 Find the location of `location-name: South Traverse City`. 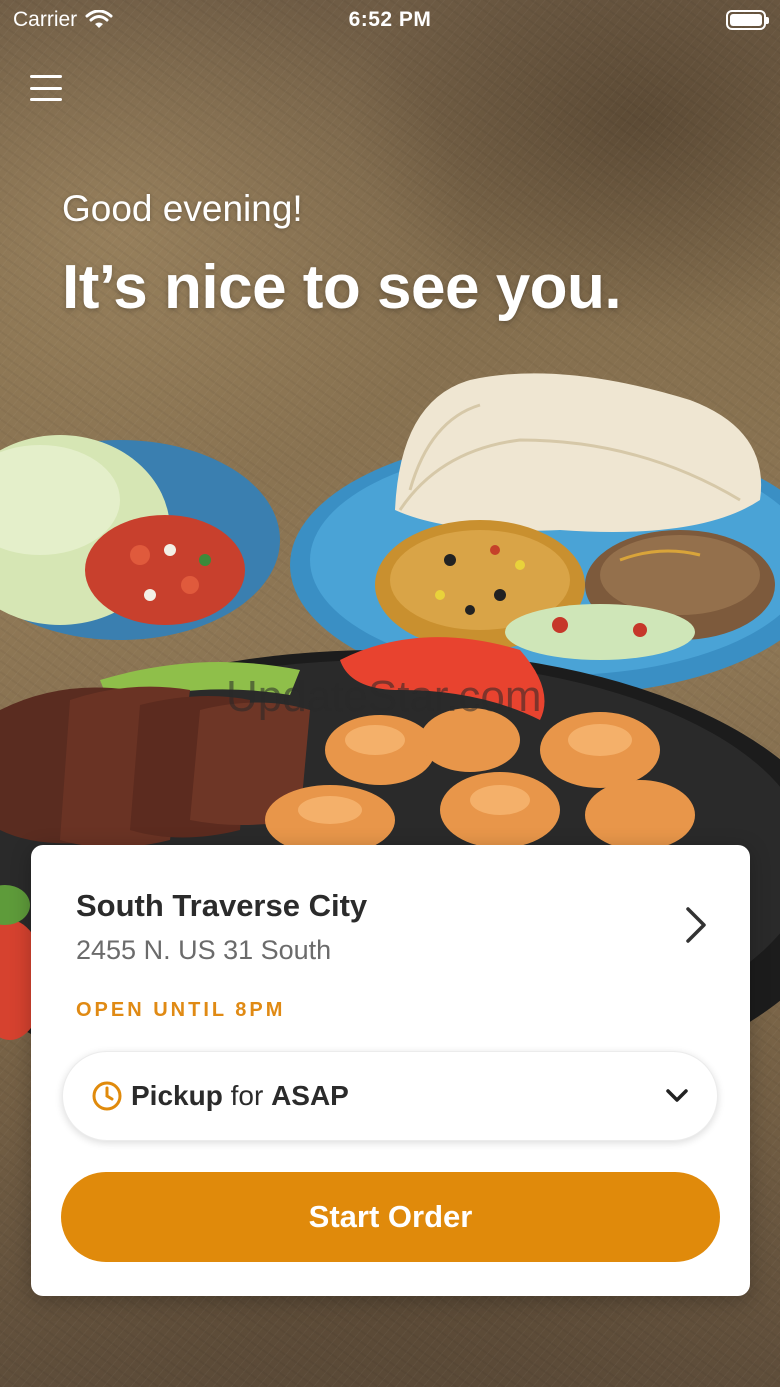

location-name: South Traverse City is located at coordinates (221, 906).